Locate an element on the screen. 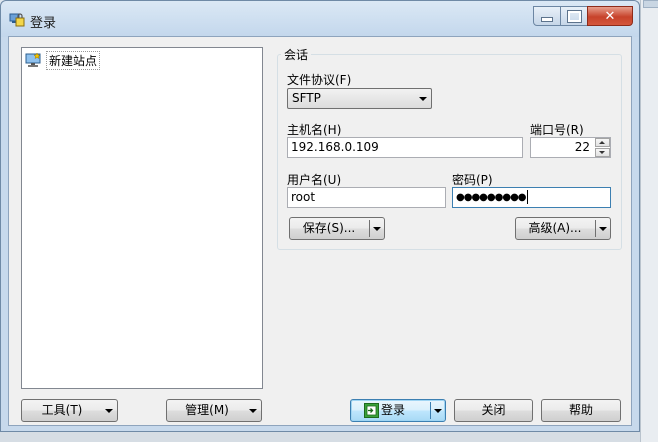 This screenshot has height=442, width=658. minimize-button is located at coordinates (547, 16).